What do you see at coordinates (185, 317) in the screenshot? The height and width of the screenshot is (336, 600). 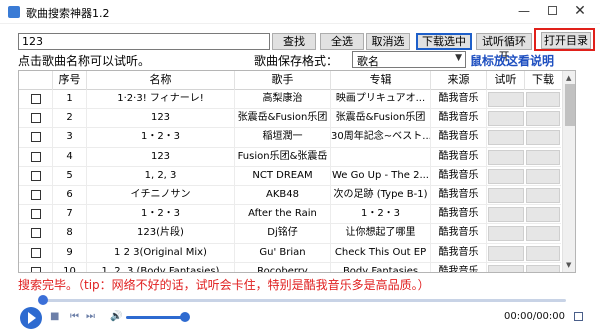 I see `volume-knob` at bounding box center [185, 317].